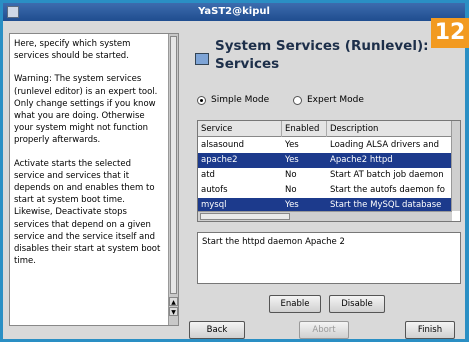 The height and width of the screenshot is (342, 469). What do you see at coordinates (389, 129) in the screenshot?
I see `column-header-description: Description` at bounding box center [389, 129].